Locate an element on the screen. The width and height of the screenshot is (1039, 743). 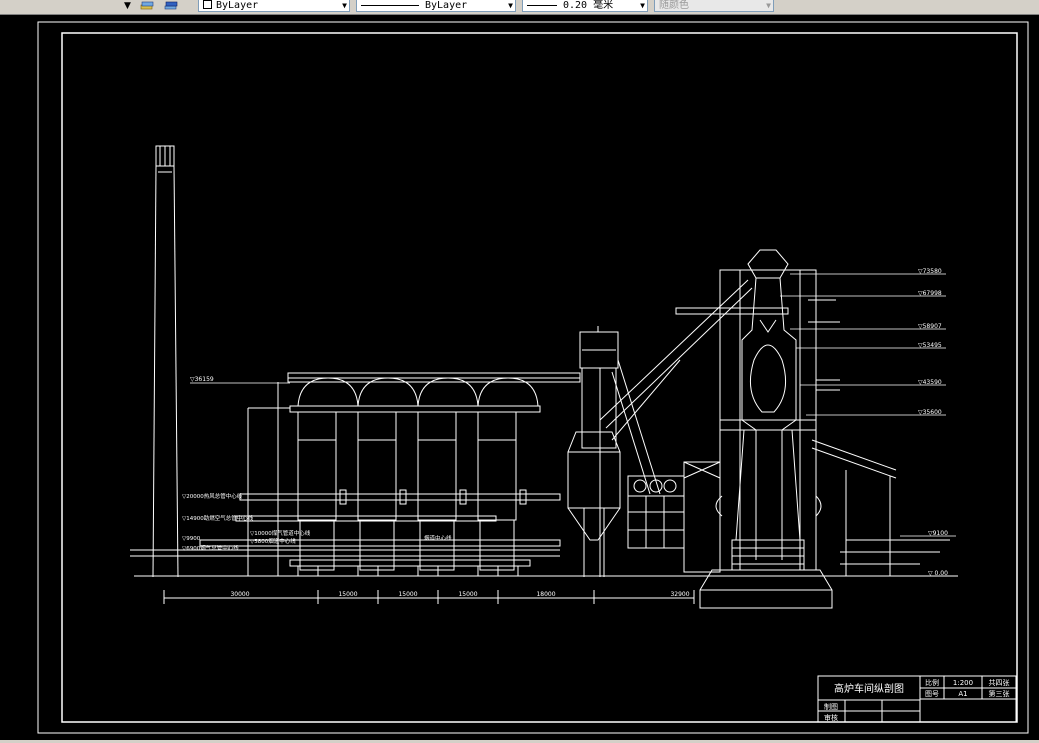
lineweight-control-dropdown: 0.20 毫米 ▼ is located at coordinates (585, 6).